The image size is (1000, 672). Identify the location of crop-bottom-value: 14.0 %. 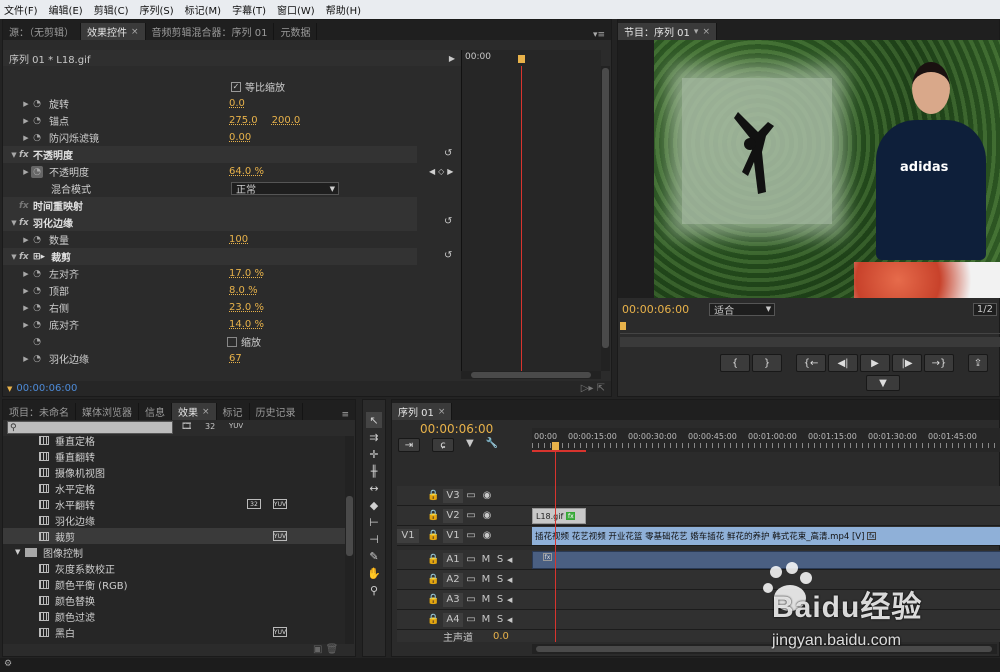
(246, 324).